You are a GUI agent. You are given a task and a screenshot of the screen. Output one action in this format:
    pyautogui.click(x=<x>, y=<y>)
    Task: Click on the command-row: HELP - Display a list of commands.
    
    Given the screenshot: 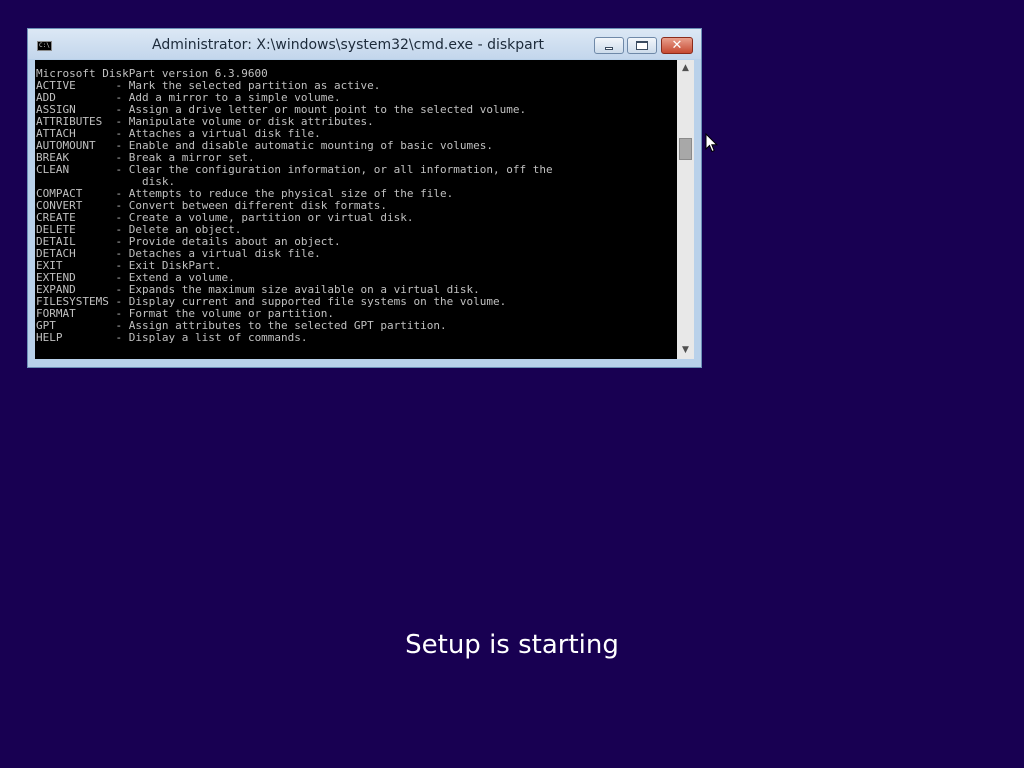 What is the action you would take?
    pyautogui.click(x=172, y=337)
    